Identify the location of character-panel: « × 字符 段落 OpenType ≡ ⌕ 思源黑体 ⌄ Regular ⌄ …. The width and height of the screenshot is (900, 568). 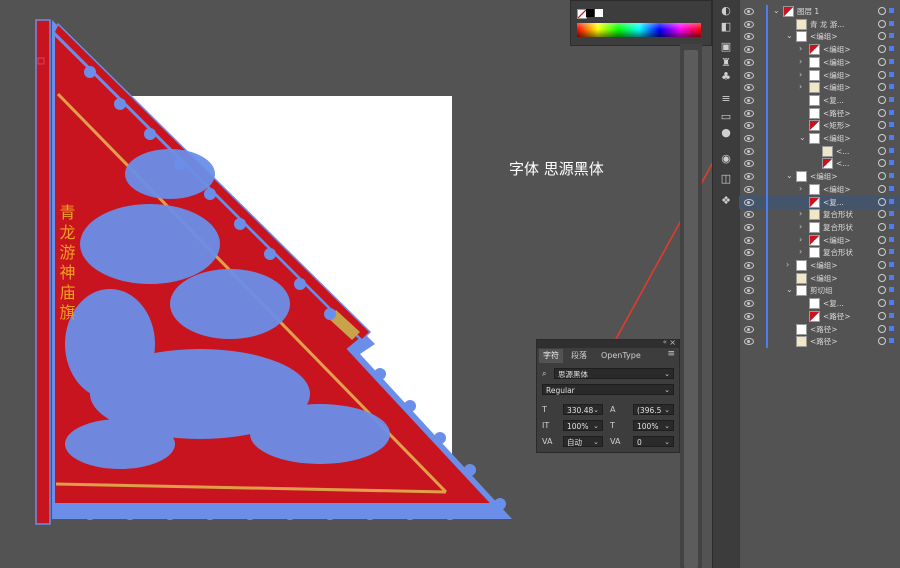
(608, 395).